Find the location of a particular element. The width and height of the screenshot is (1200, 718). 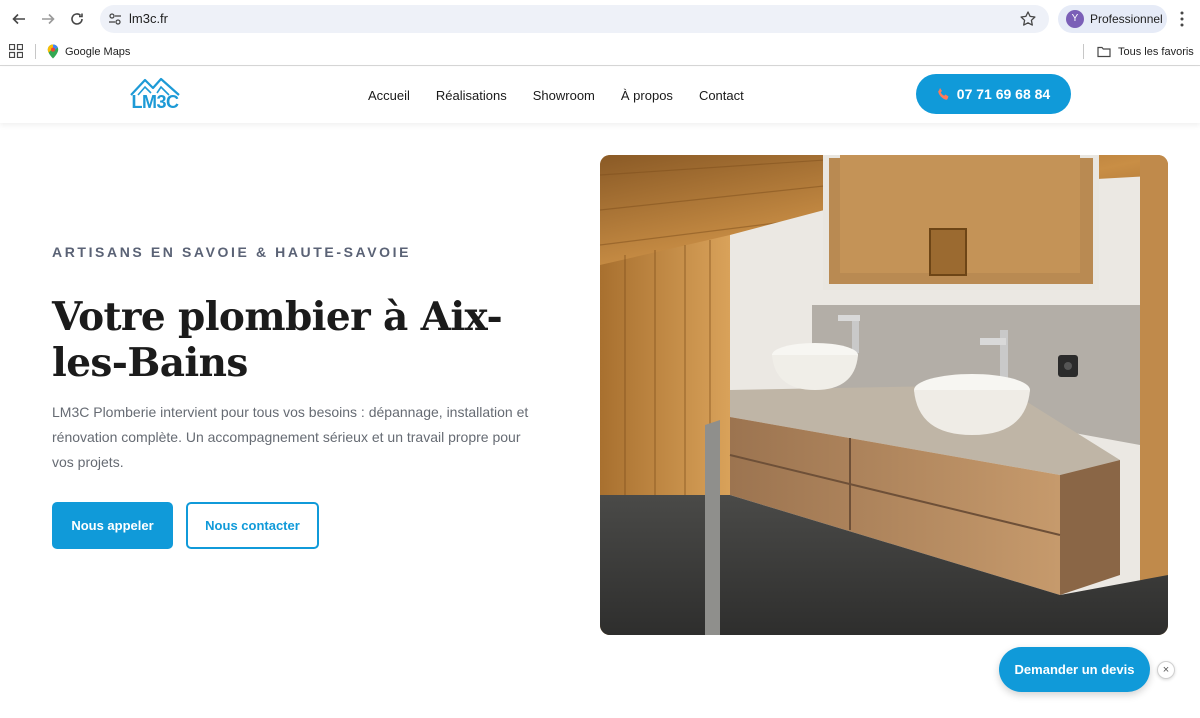

google-maps-icon is located at coordinates (53, 51).